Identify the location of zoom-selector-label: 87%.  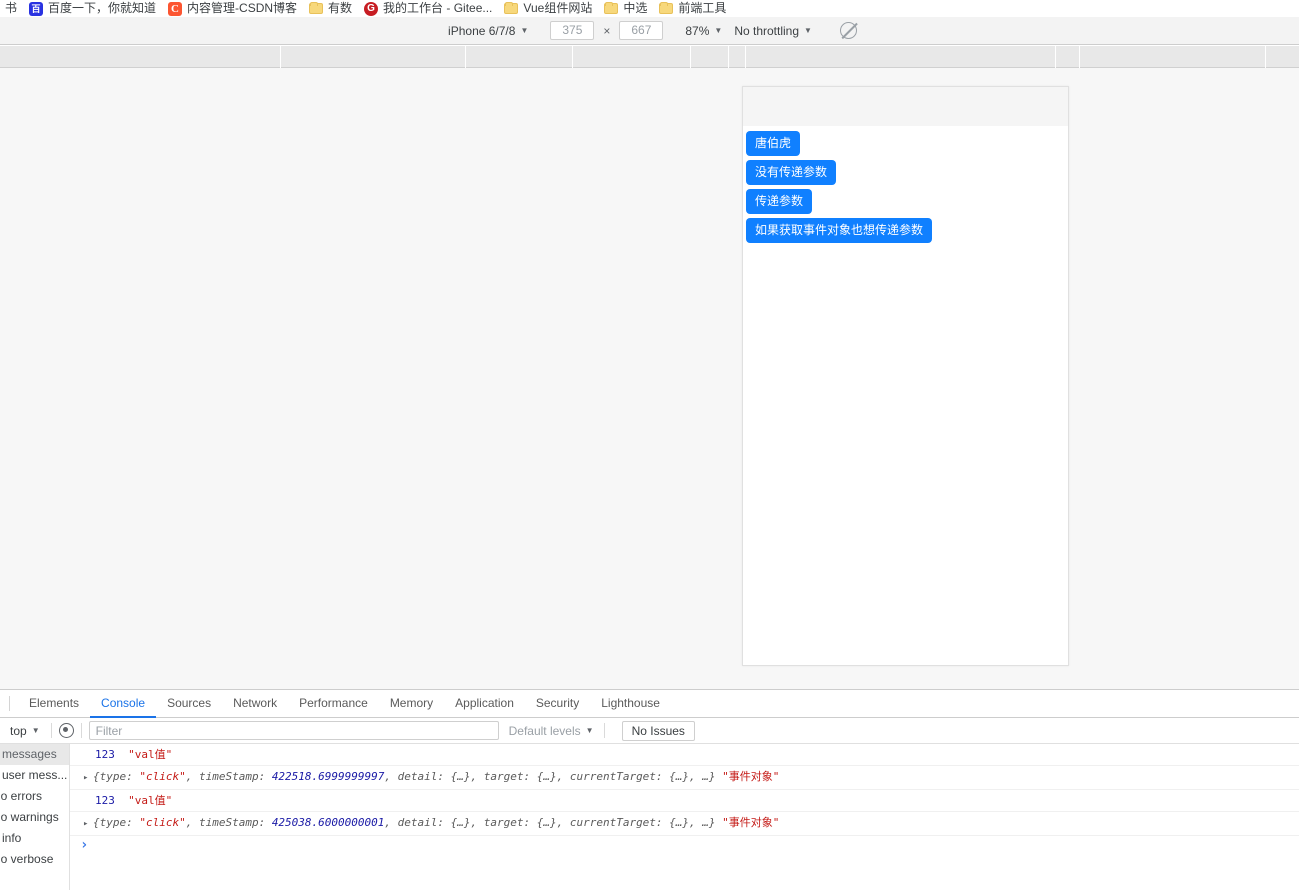
(697, 30).